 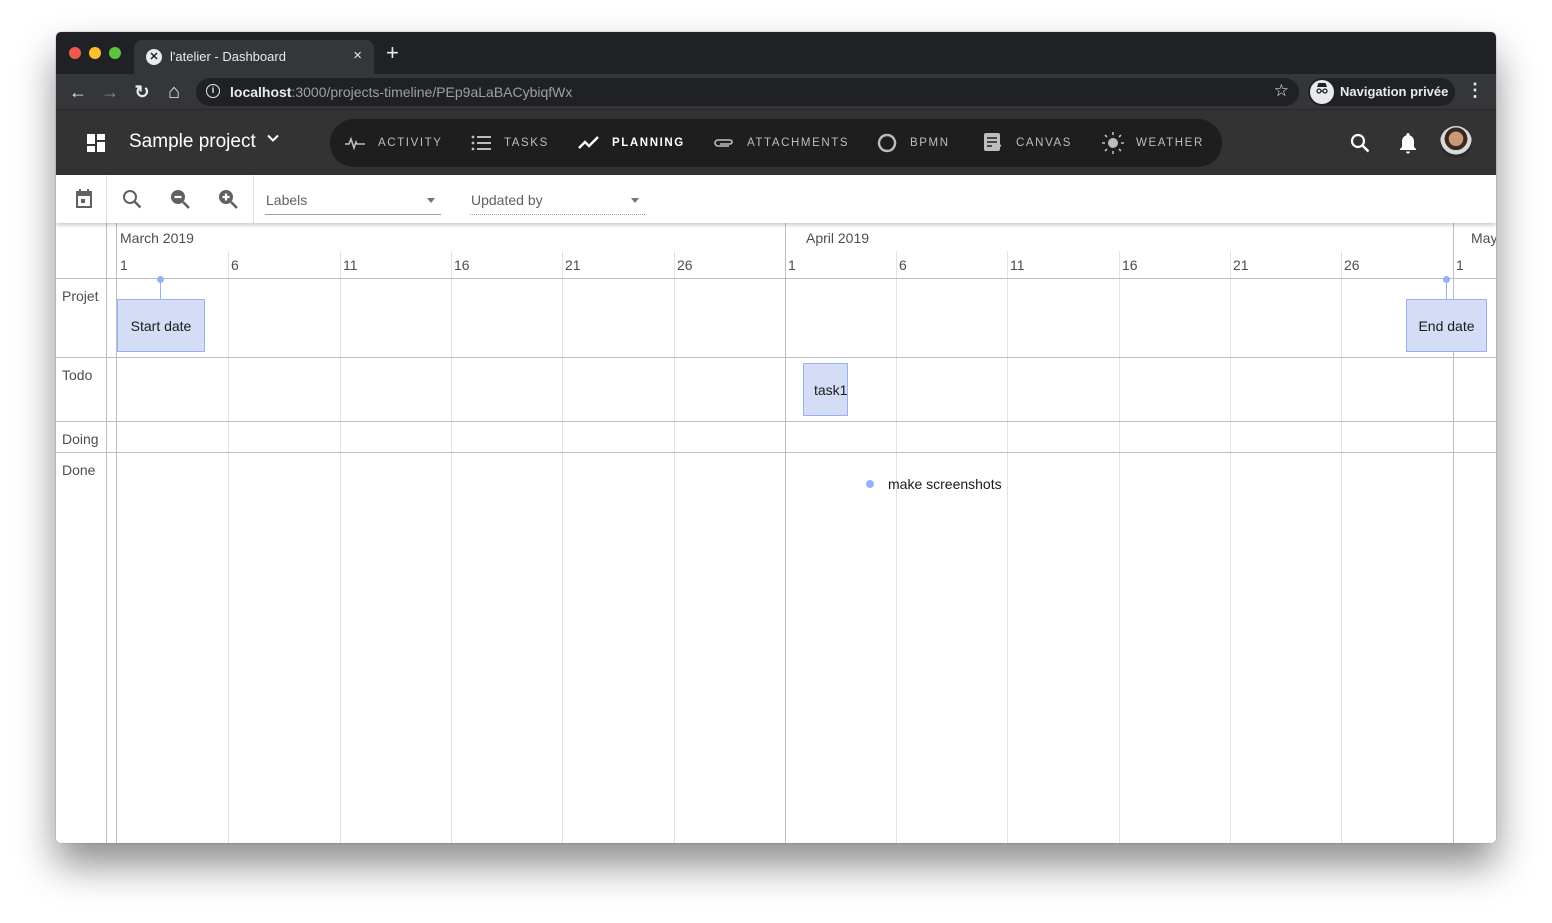 What do you see at coordinates (838, 238) in the screenshot?
I see `month-label-april: April 2019` at bounding box center [838, 238].